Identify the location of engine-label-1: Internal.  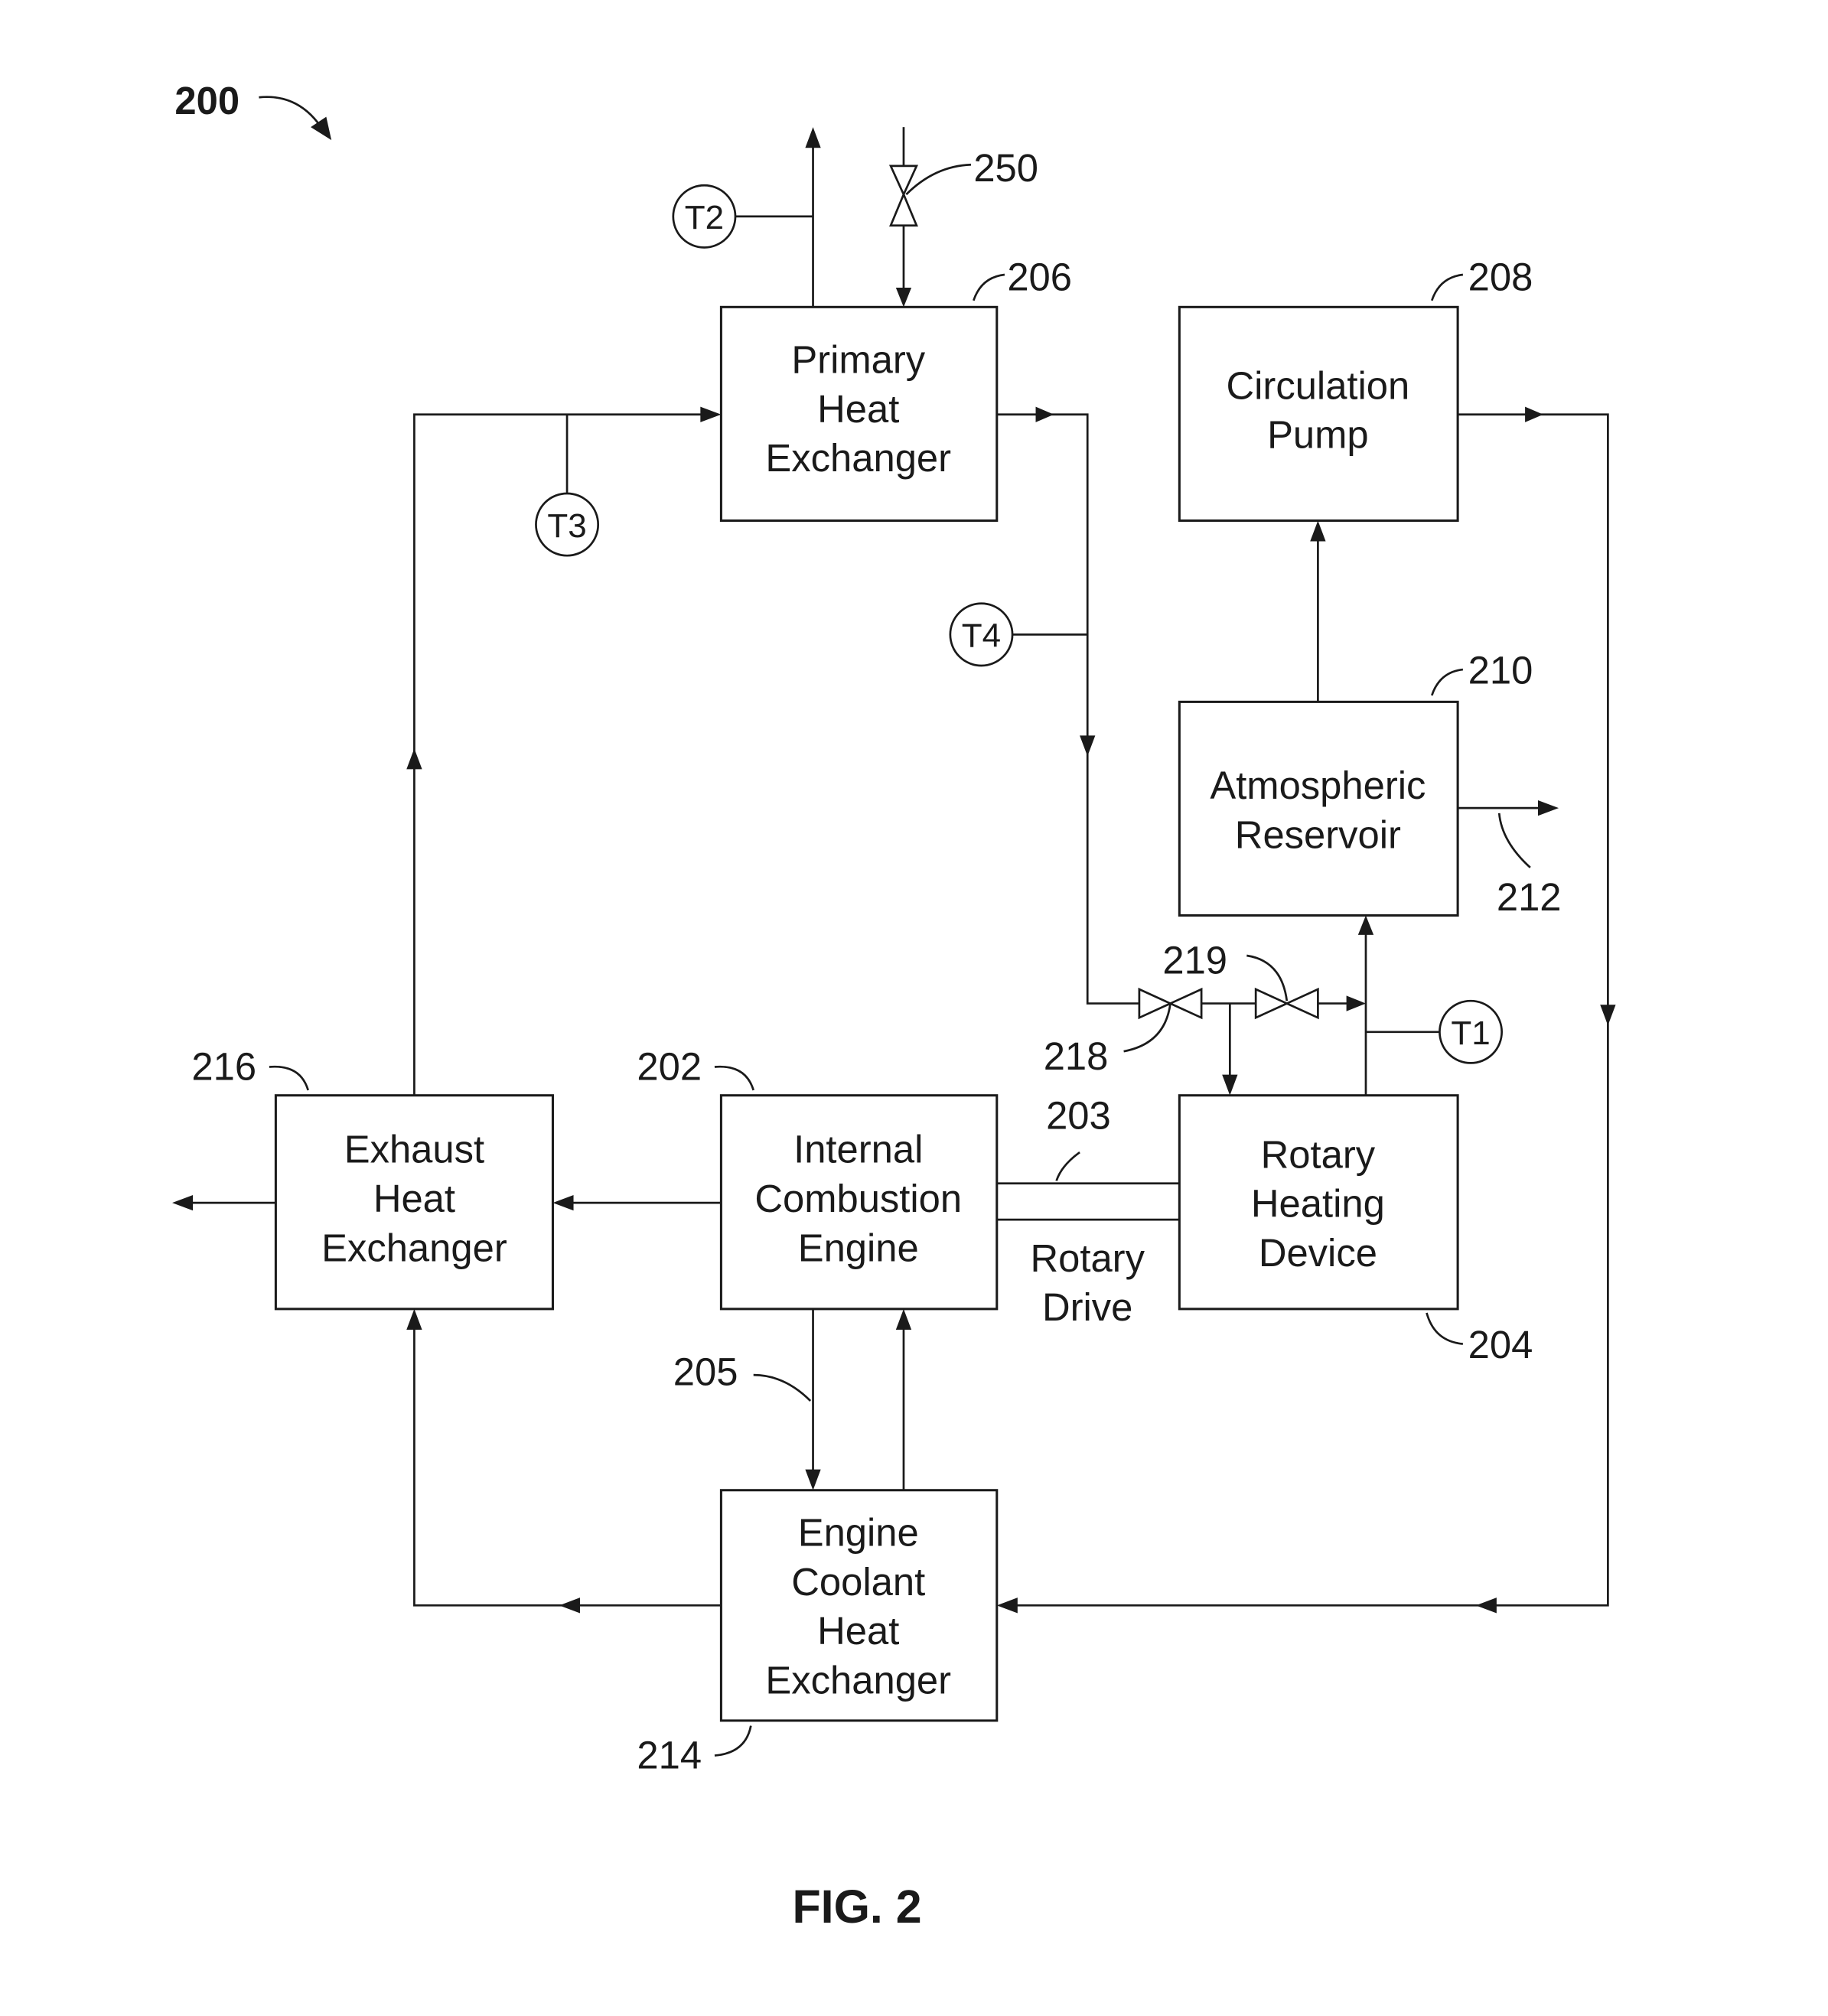
(858, 1149).